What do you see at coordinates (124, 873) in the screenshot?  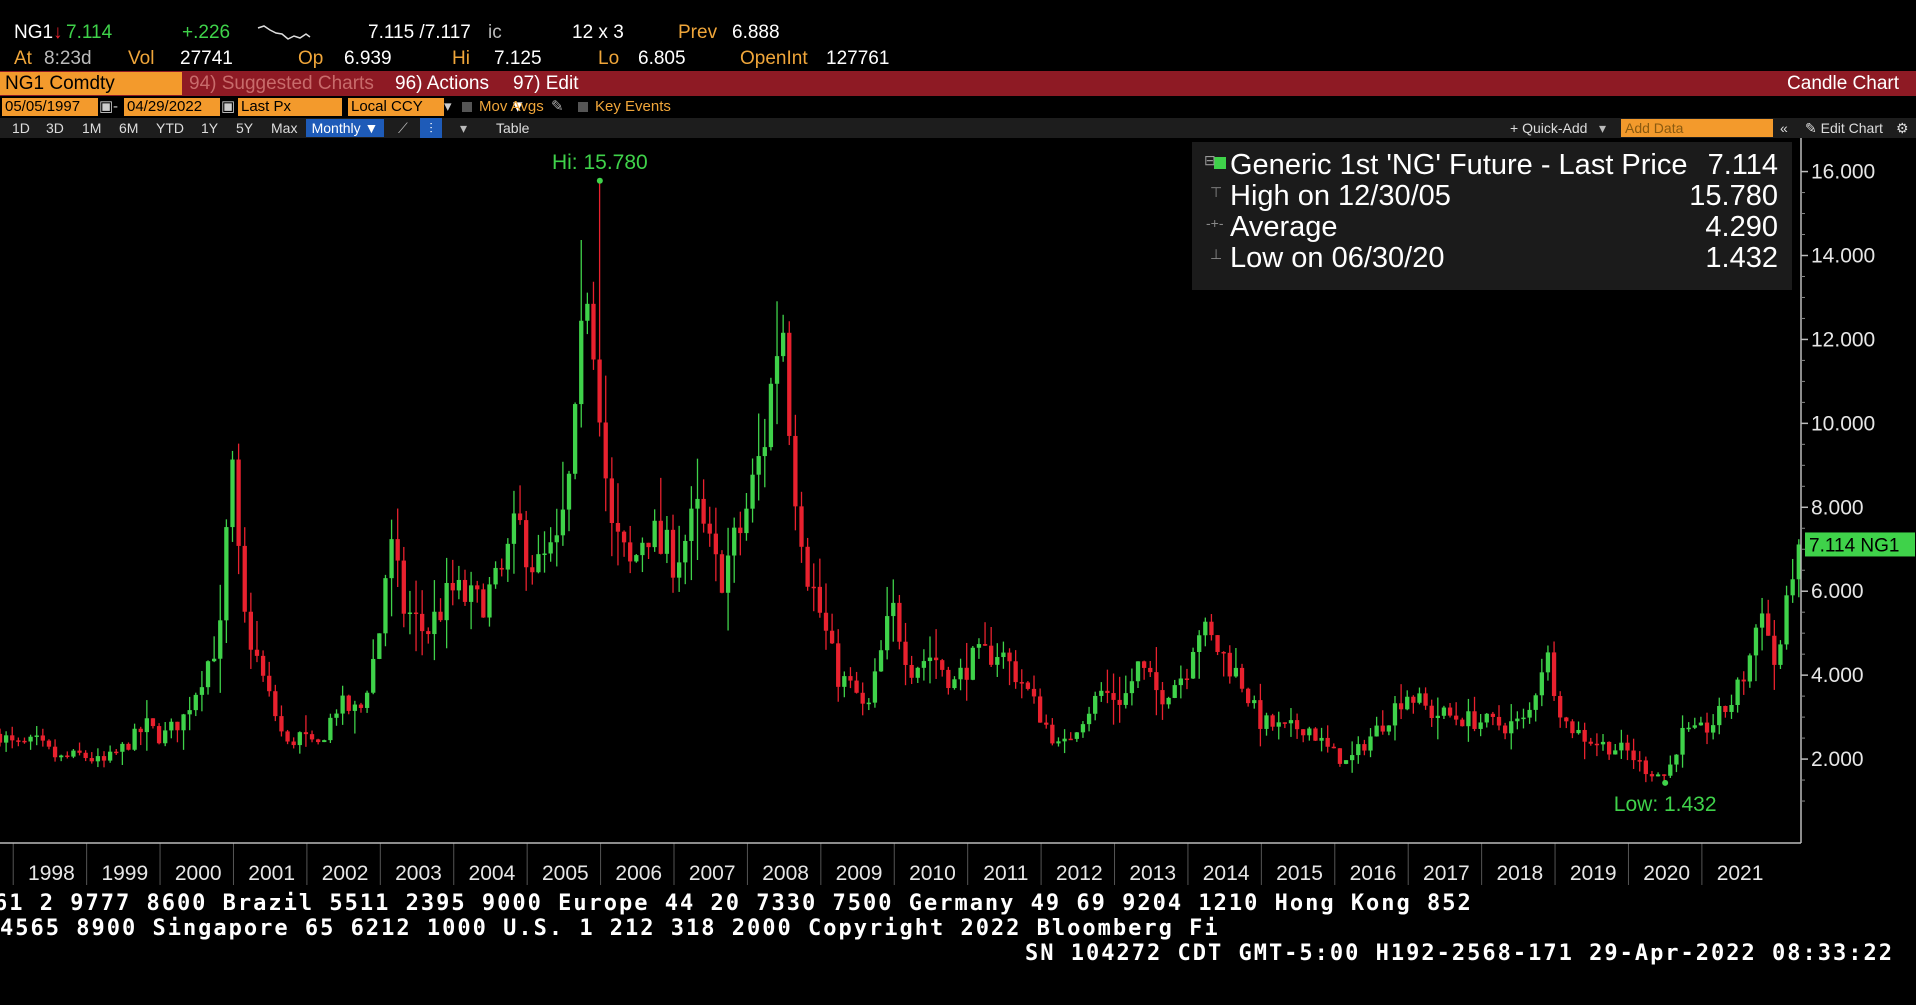 I see `x-tick-label: 1999` at bounding box center [124, 873].